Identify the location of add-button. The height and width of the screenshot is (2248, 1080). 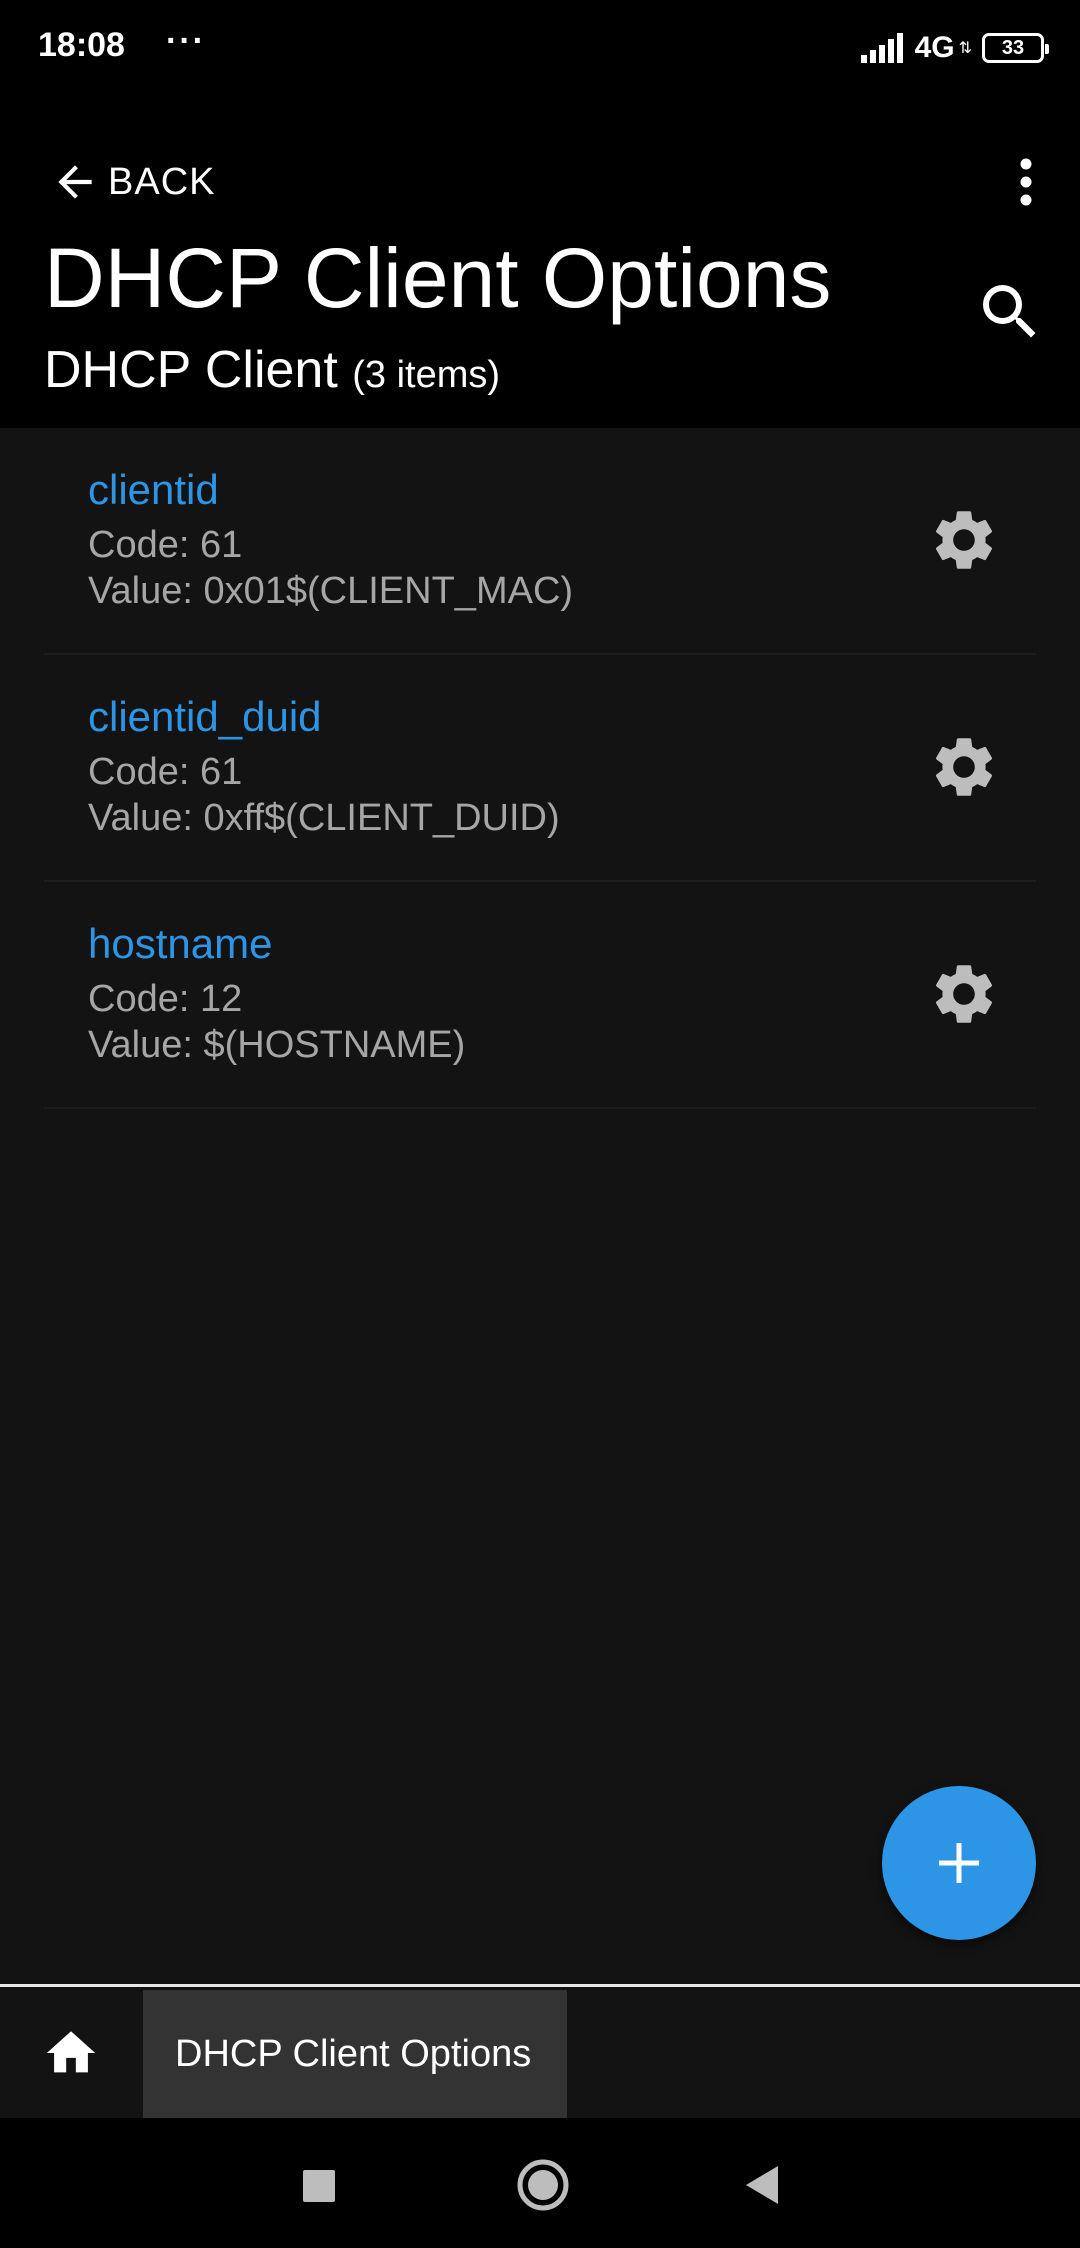
(959, 1863).